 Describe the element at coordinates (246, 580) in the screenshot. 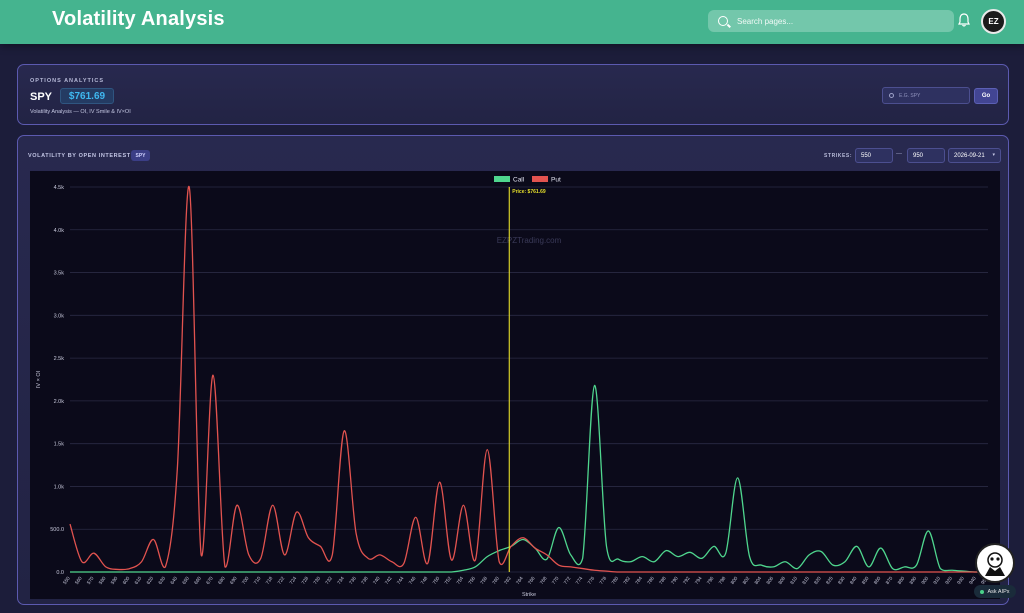

I see `x-tick-label: 700` at that location.